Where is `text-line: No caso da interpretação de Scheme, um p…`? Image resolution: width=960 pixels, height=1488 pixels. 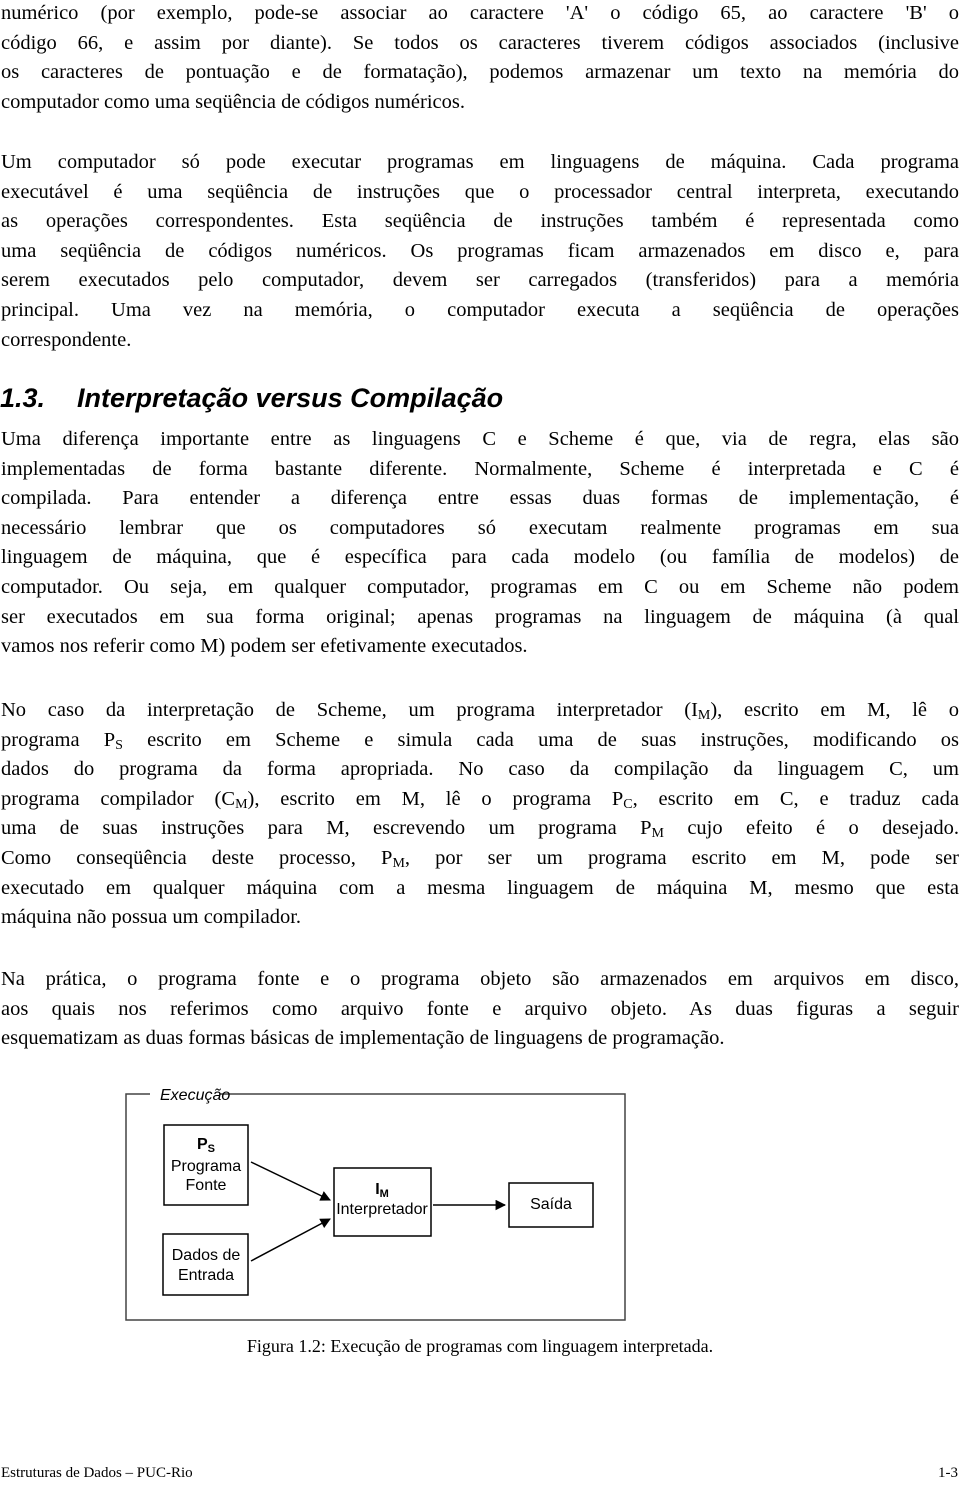
text-line: No caso da interpretação de Scheme, um p… is located at coordinates (480, 711).